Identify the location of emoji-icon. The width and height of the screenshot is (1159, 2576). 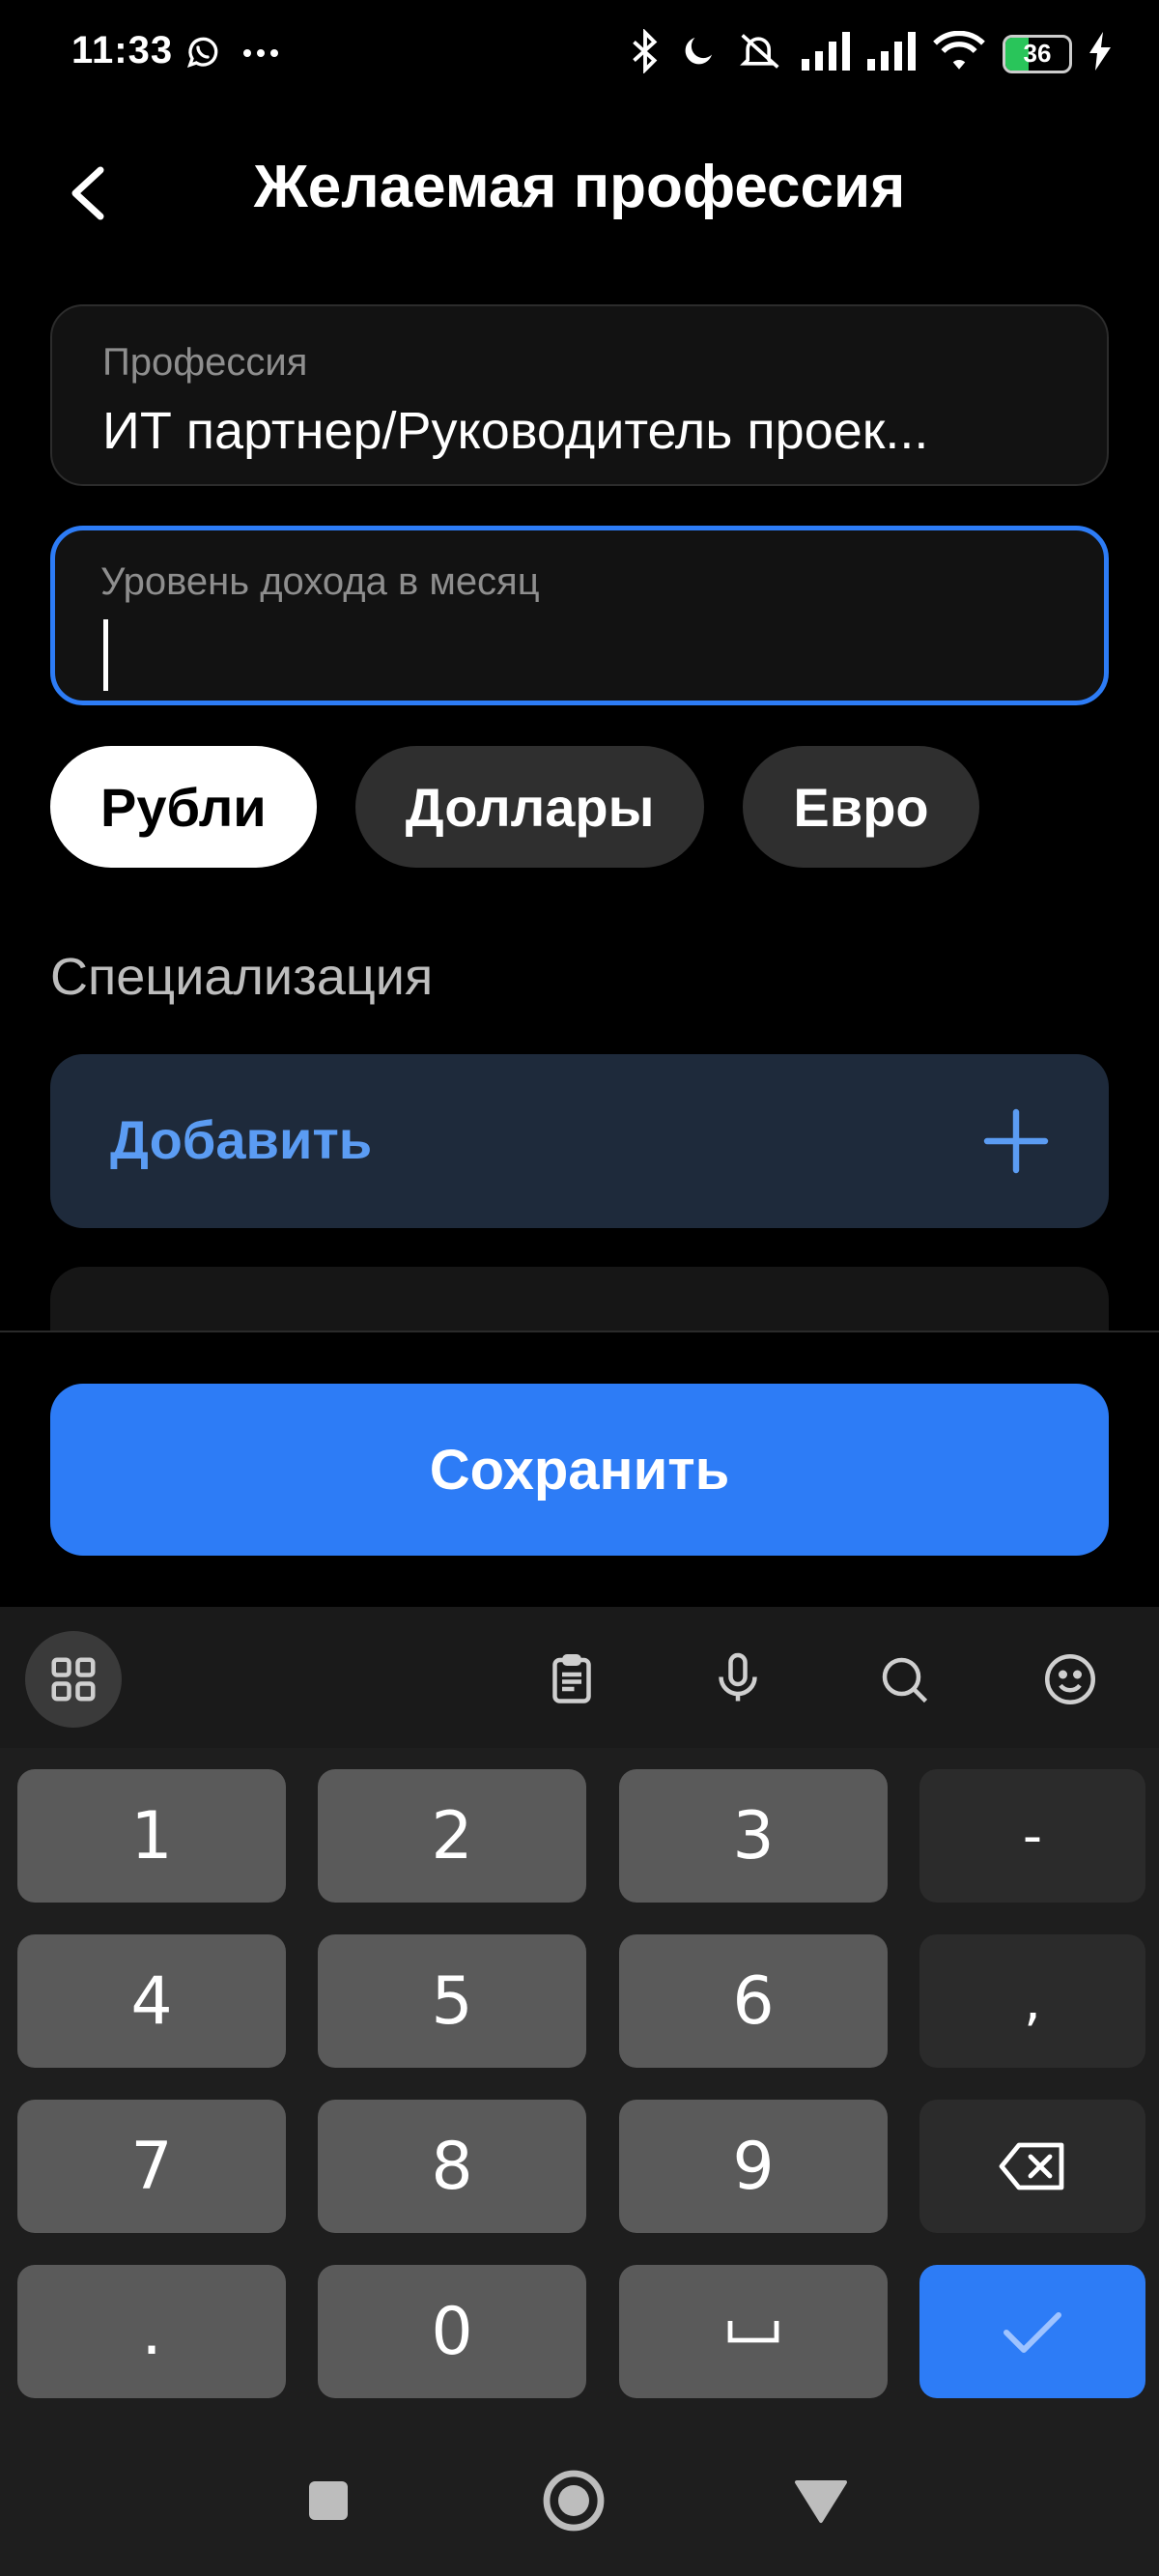
(1070, 1679).